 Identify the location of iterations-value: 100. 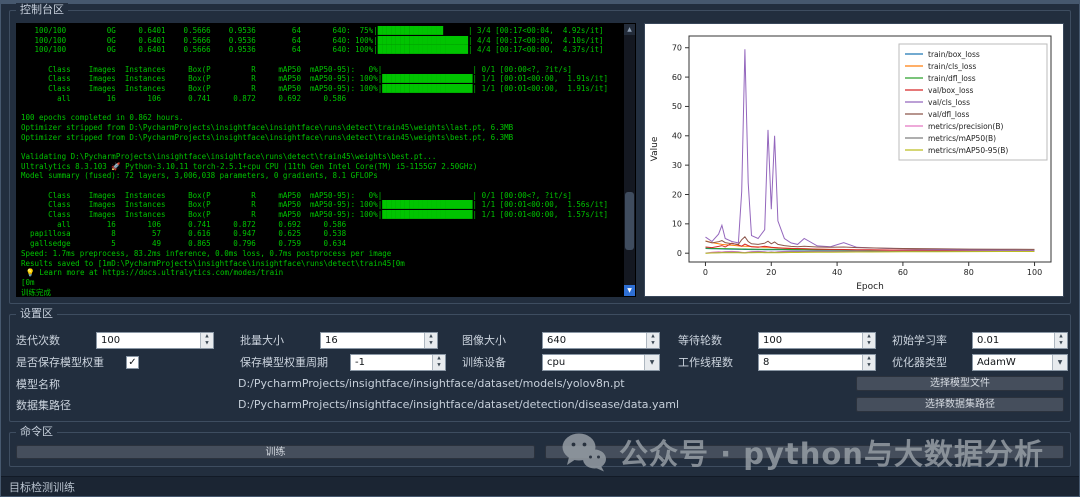
(111, 340).